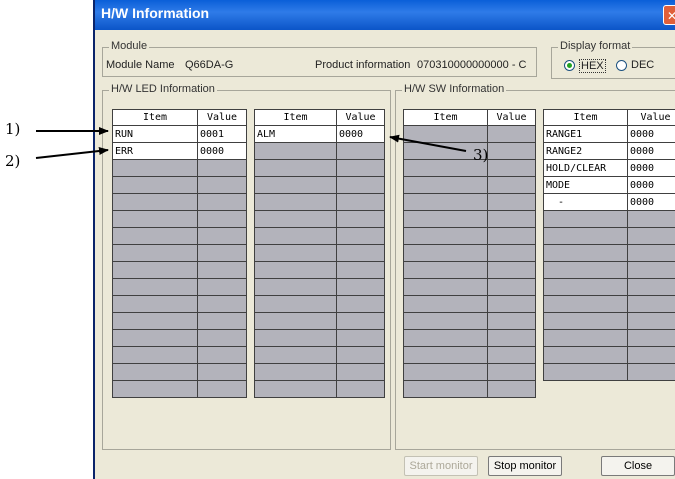 The image size is (675, 479). I want to click on table-row: RANGE1 0000, so click(609, 134).